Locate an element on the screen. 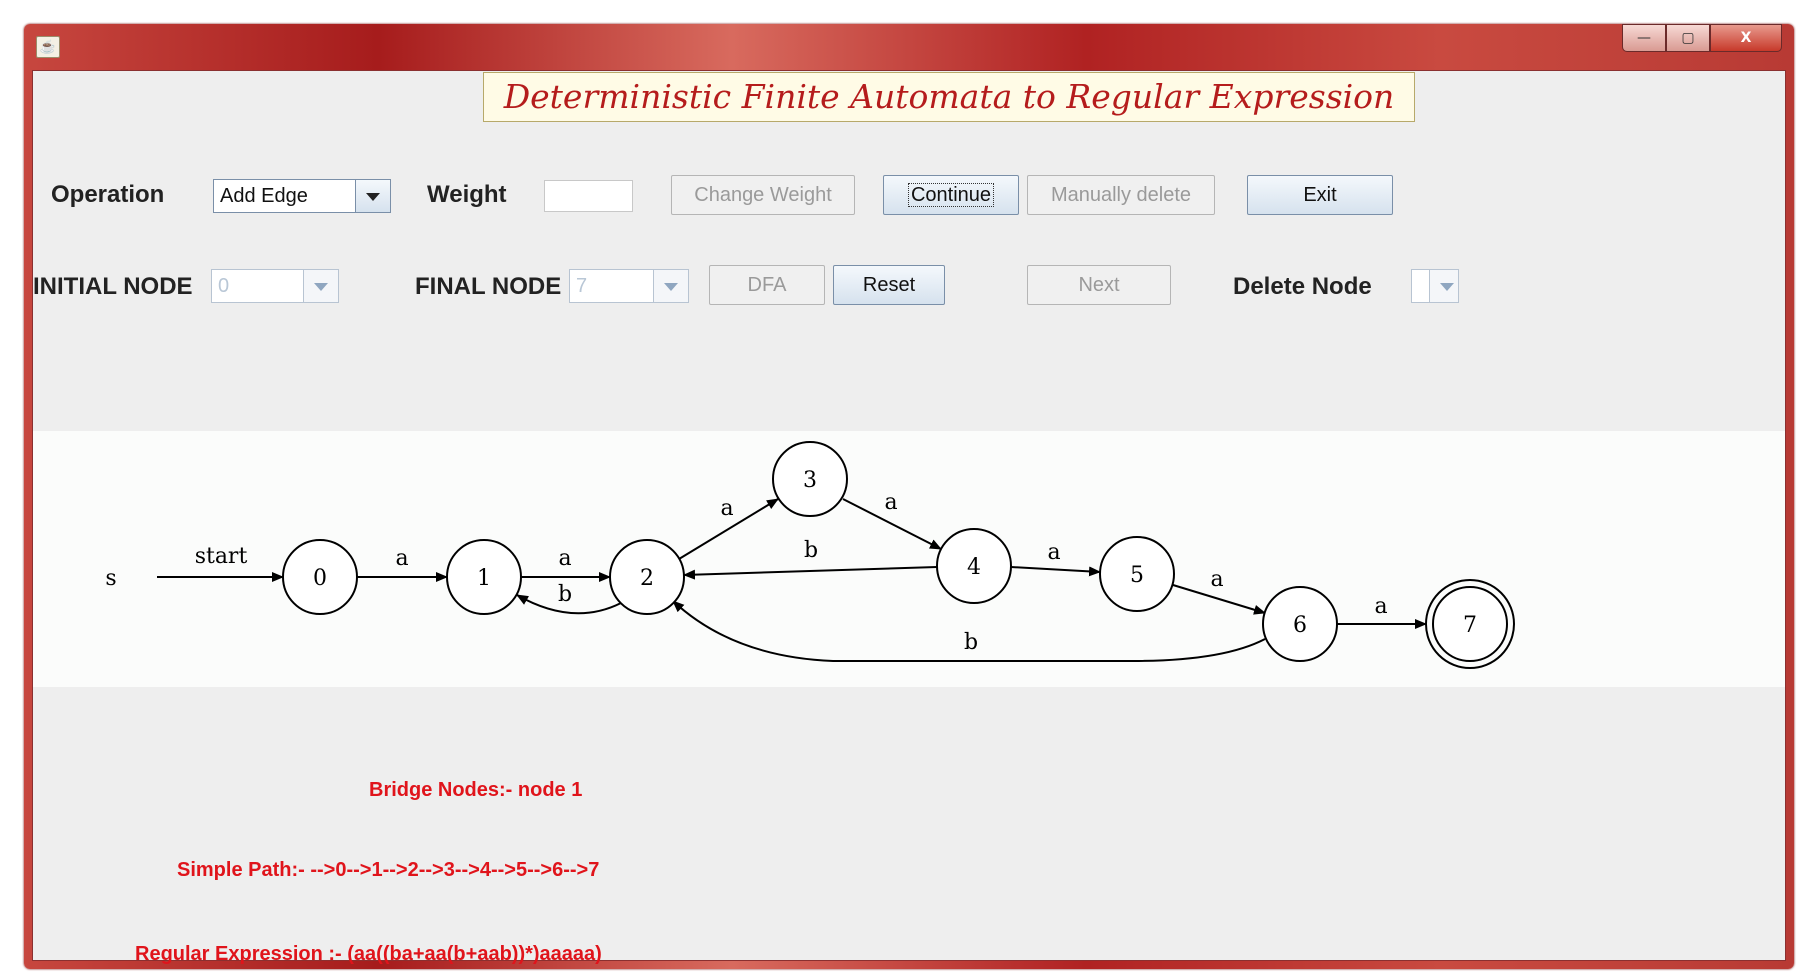 The height and width of the screenshot is (973, 1820). operation-label: Operation is located at coordinates (108, 194).